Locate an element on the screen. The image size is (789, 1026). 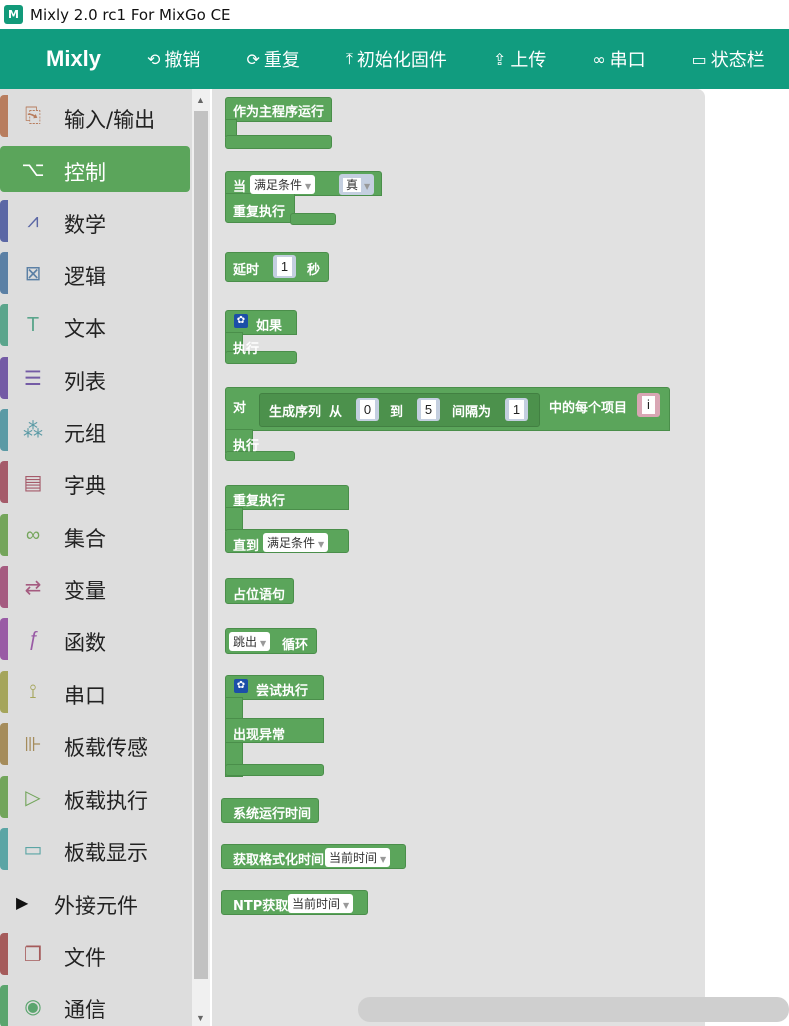
category-serial: ⟟ 串口 is located at coordinates (95, 692).